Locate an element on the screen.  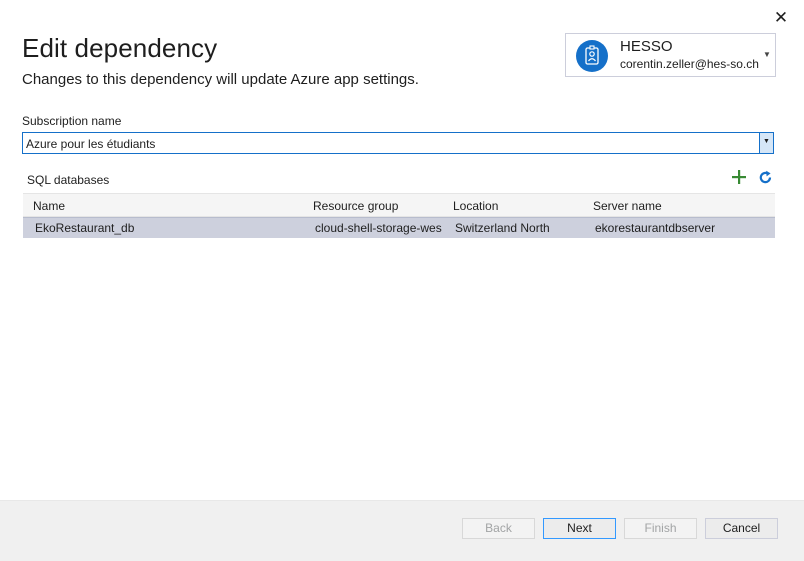
subscription-dropdown-button: ▼ is located at coordinates (766, 143).